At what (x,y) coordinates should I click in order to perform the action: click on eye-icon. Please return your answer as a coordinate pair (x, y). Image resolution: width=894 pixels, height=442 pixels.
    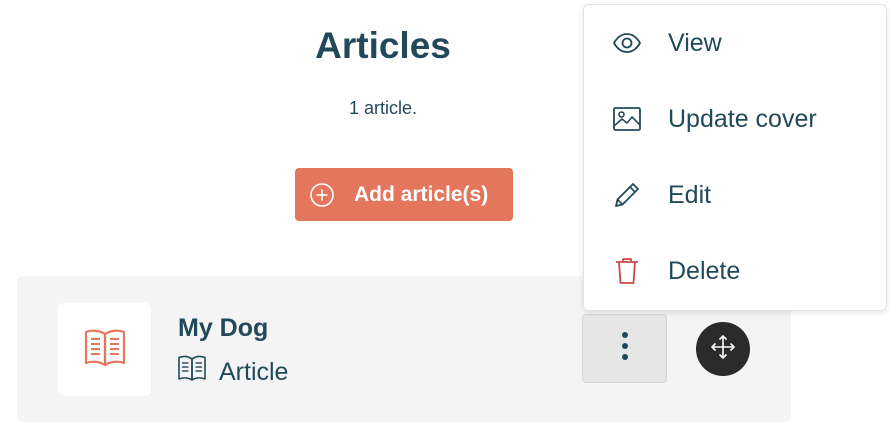
    Looking at the image, I should click on (627, 43).